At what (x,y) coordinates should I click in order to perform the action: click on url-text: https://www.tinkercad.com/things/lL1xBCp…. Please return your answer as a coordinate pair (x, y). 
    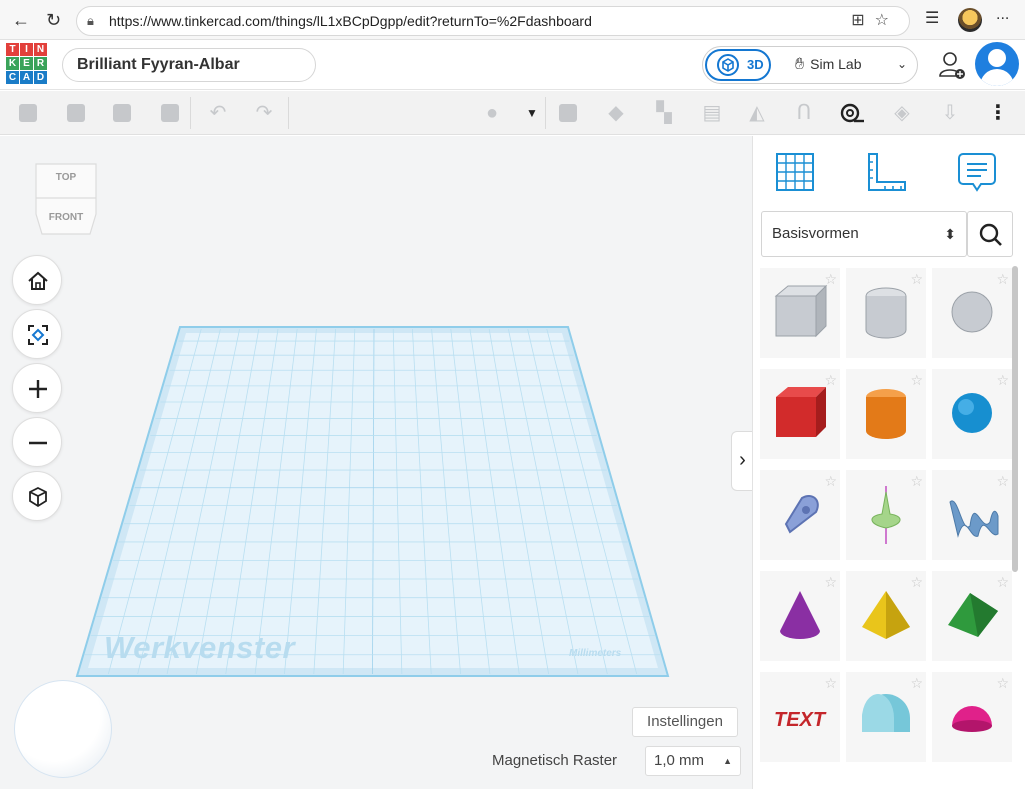
    Looking at the image, I should click on (350, 21).